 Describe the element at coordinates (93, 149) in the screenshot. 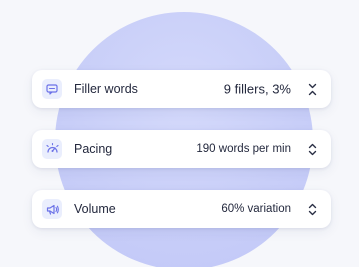

I see `metric-label: Pacing` at that location.